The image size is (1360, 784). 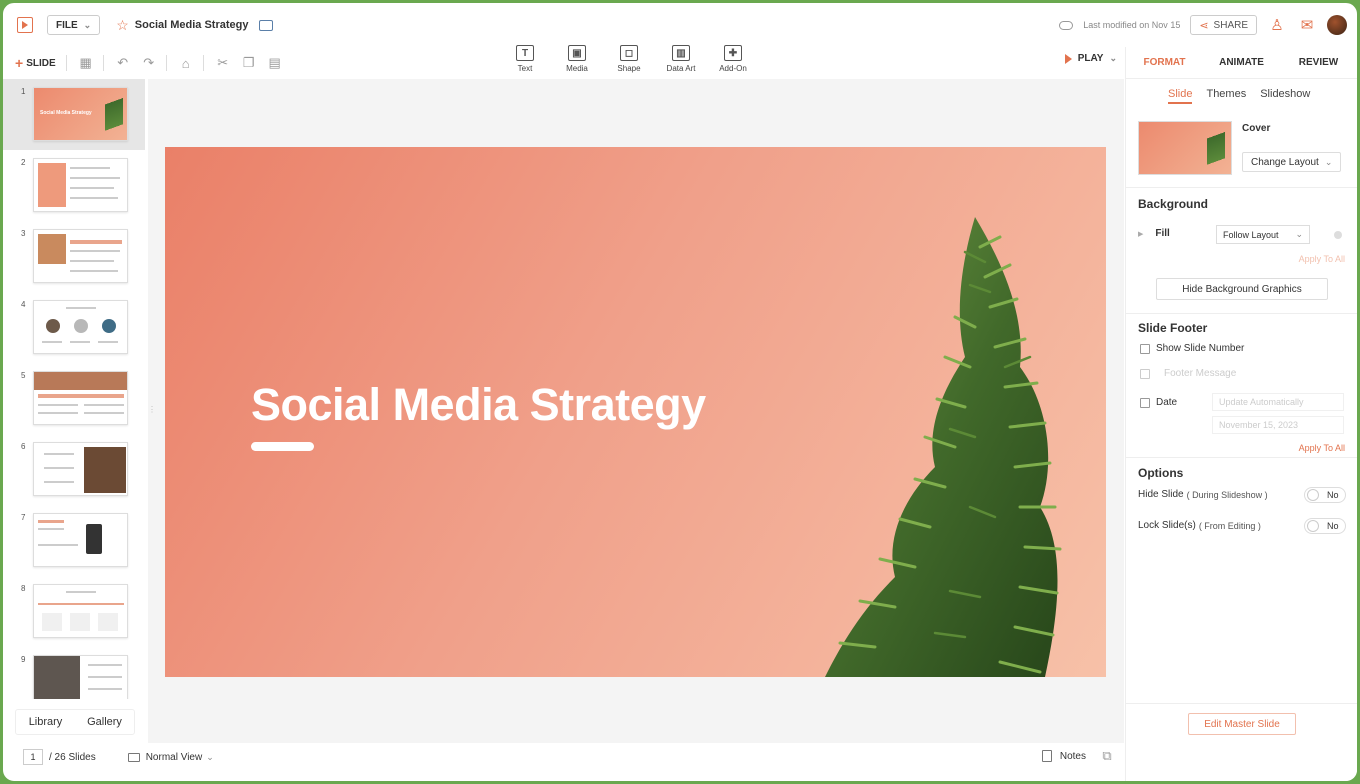 What do you see at coordinates (1161, 494) in the screenshot?
I see `hide-slide-label: Hide Slide` at bounding box center [1161, 494].